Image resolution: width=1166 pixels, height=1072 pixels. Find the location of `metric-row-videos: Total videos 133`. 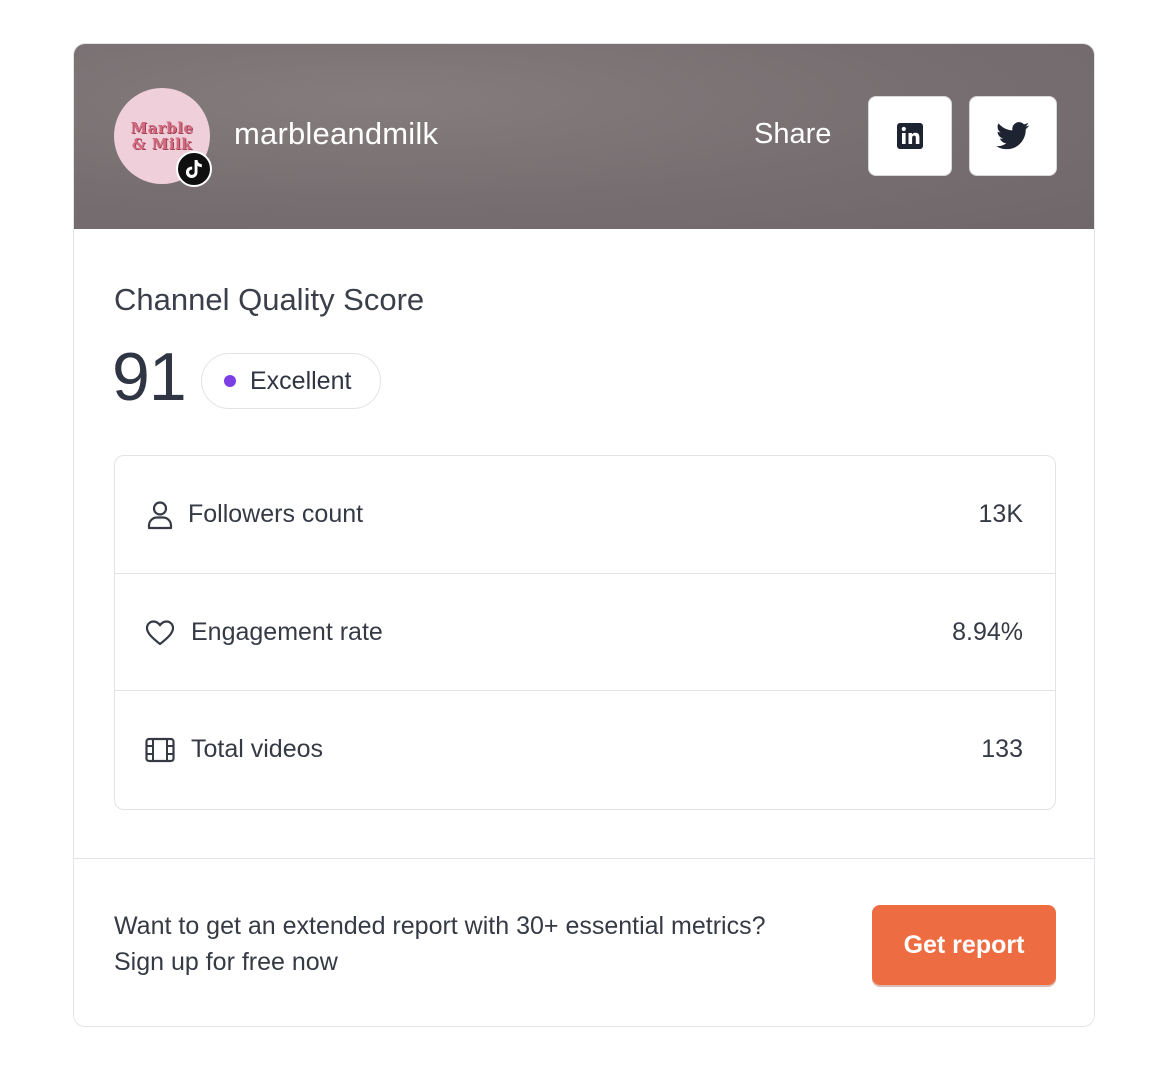

metric-row-videos: Total videos 133 is located at coordinates (585, 749).